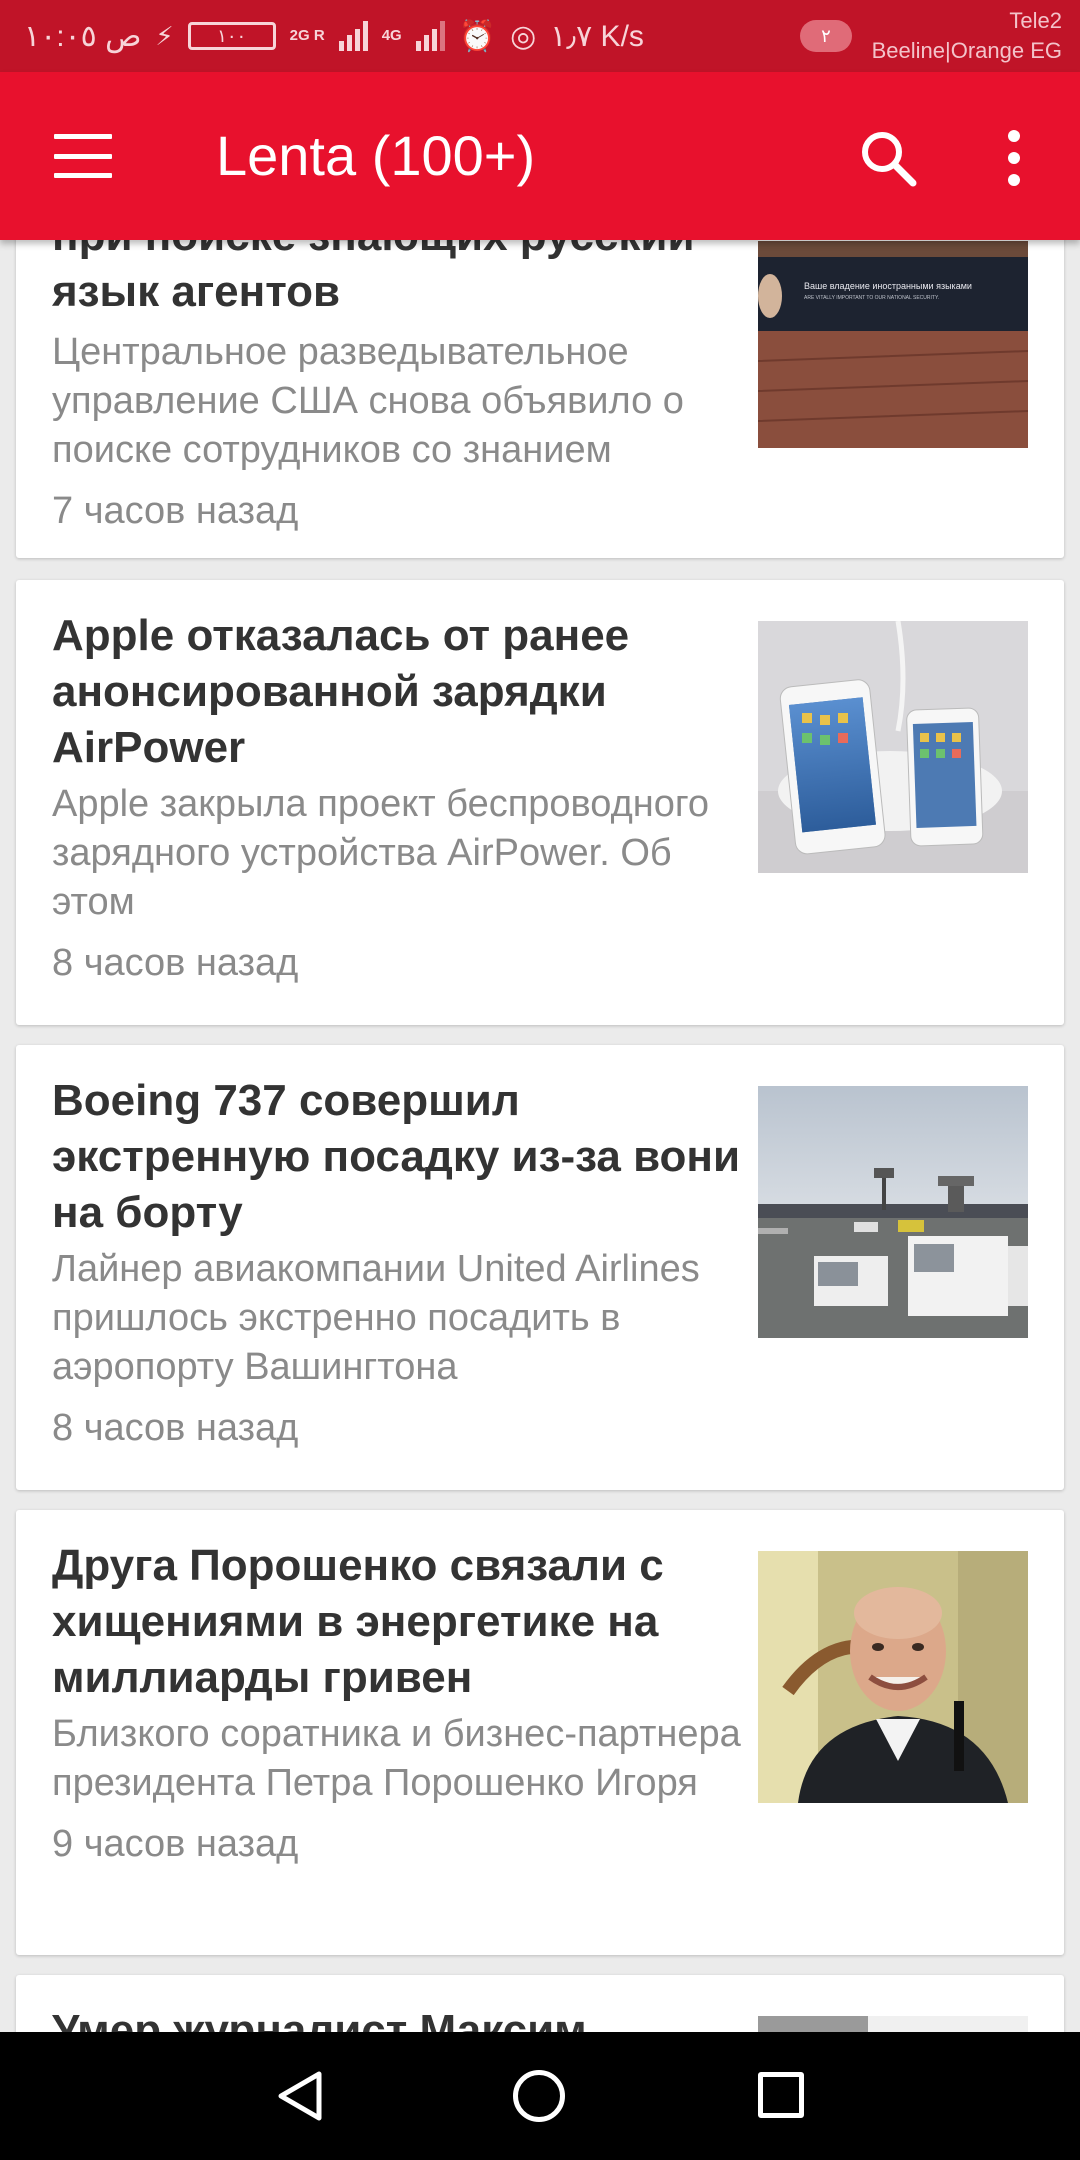 Image resolution: width=1080 pixels, height=2160 pixels. I want to click on speed-text: ١٫٧ K/s, so click(597, 36).